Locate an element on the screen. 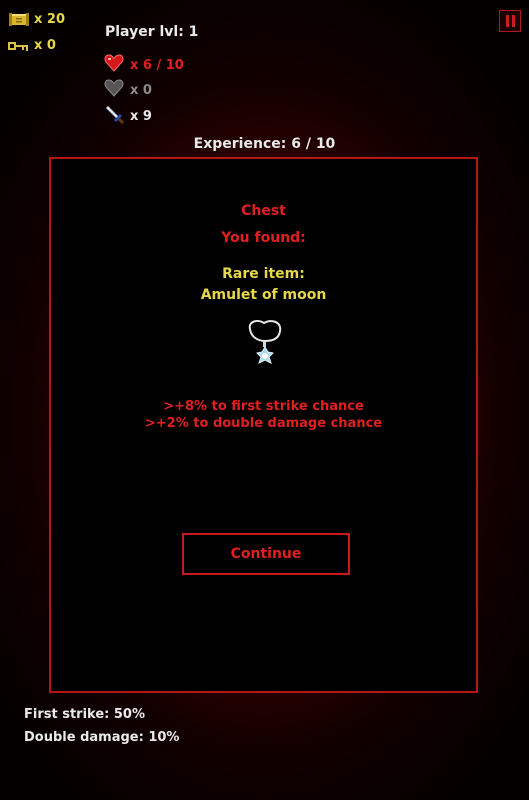  amulet-icon is located at coordinates (265, 346).